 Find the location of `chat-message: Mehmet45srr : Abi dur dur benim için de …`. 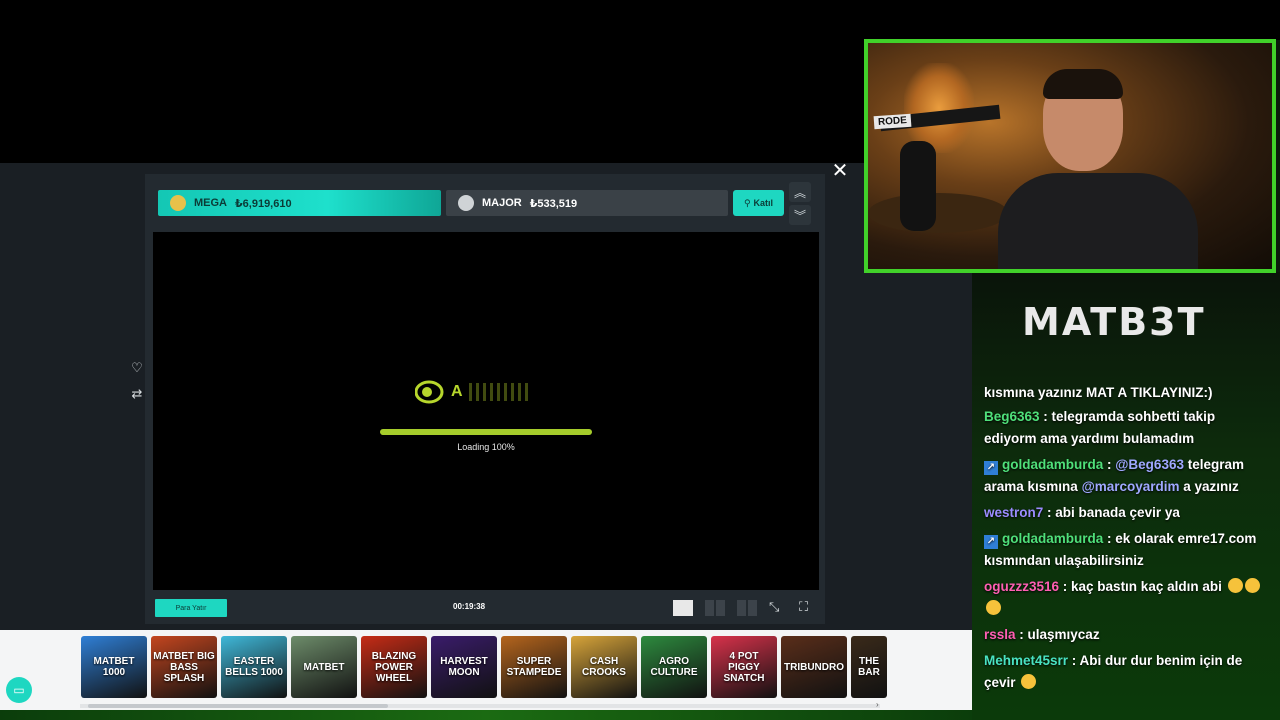

chat-message: Mehmet45srr : Abi dur dur benim için de … is located at coordinates (1125, 672).